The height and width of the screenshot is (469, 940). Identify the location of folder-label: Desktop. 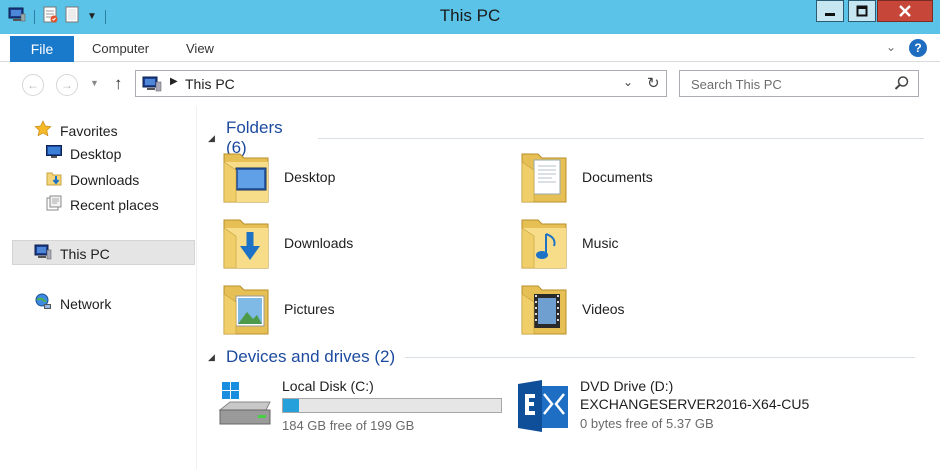
(310, 177).